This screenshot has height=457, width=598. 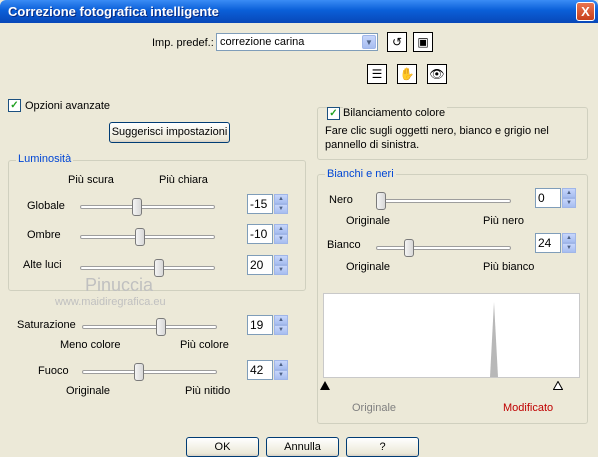 I want to click on histogram-modified-label: Modificato, so click(x=528, y=408).